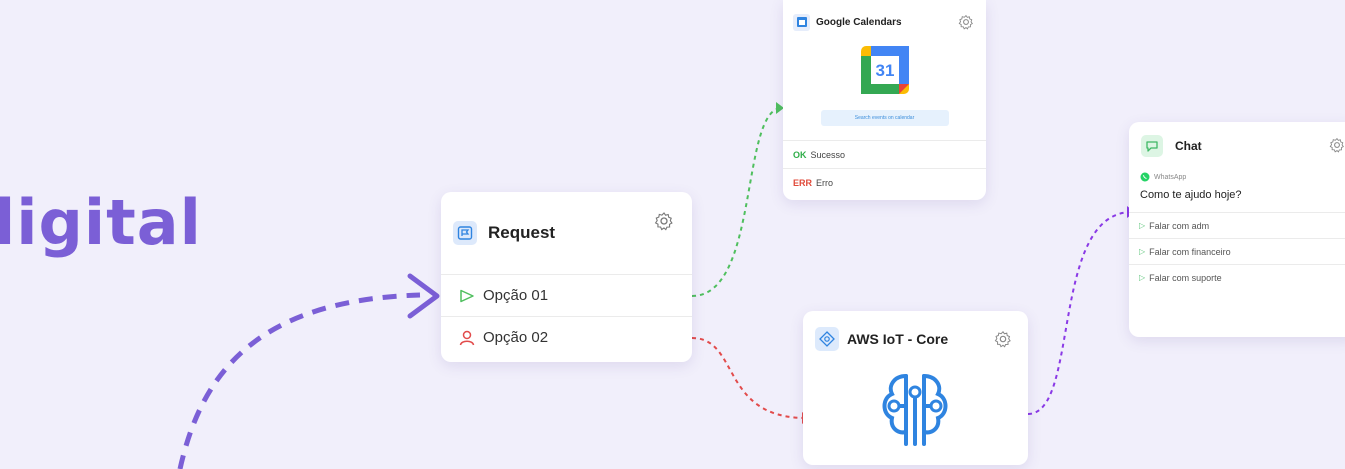 The image size is (1345, 469). Describe the element at coordinates (915, 410) in the screenshot. I see `aws-iot-core-icon` at that location.